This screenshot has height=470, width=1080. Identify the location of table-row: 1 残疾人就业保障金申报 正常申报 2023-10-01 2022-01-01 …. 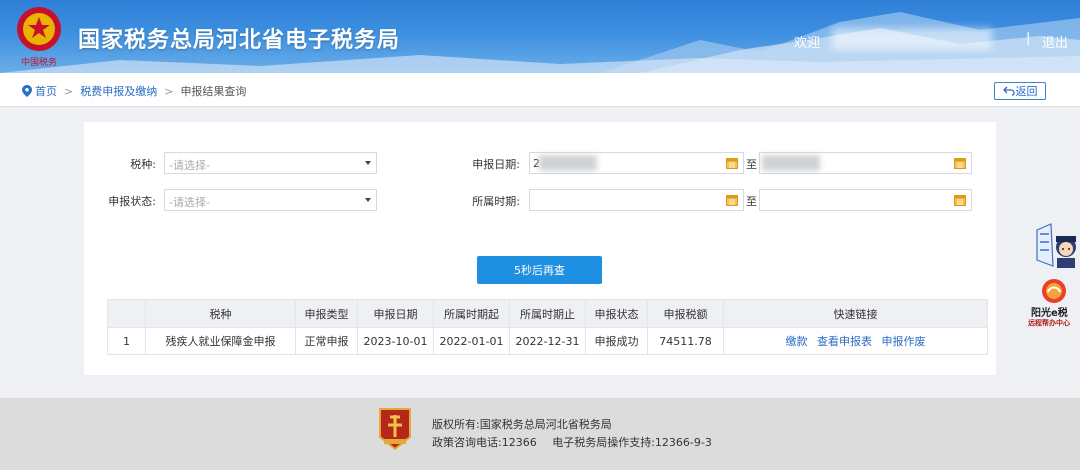
(547, 341).